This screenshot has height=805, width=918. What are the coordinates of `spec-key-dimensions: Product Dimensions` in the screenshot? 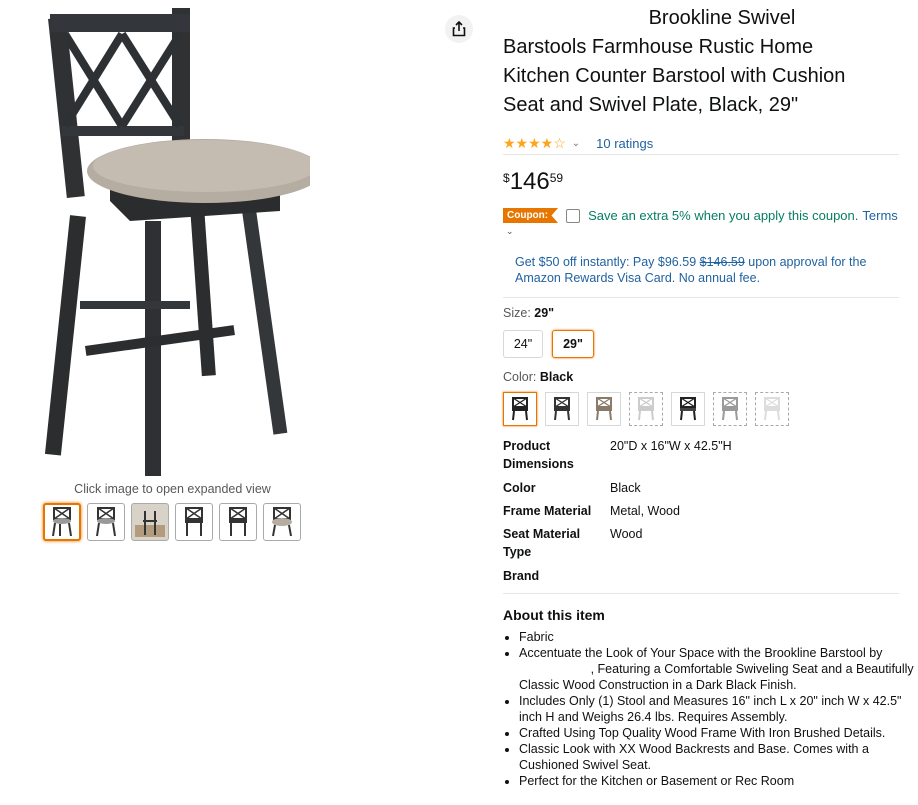 It's located at (538, 455).